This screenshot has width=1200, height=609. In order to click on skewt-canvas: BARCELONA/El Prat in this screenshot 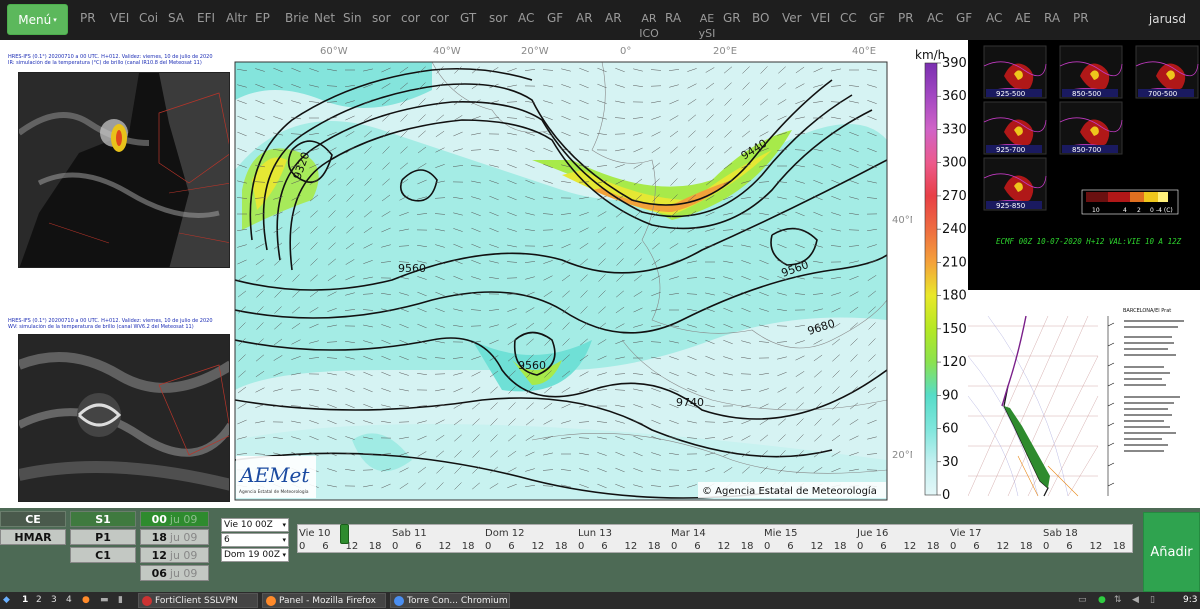, I will do `click(1083, 401)`.